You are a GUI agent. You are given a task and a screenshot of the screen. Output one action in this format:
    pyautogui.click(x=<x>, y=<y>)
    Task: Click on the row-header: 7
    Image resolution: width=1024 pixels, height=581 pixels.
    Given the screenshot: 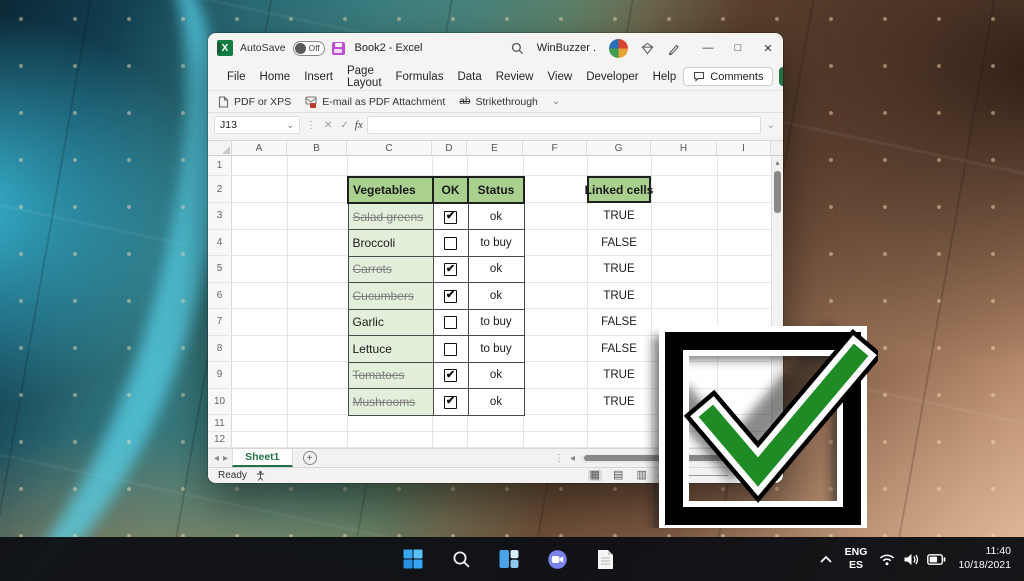 What is the action you would take?
    pyautogui.click(x=220, y=322)
    